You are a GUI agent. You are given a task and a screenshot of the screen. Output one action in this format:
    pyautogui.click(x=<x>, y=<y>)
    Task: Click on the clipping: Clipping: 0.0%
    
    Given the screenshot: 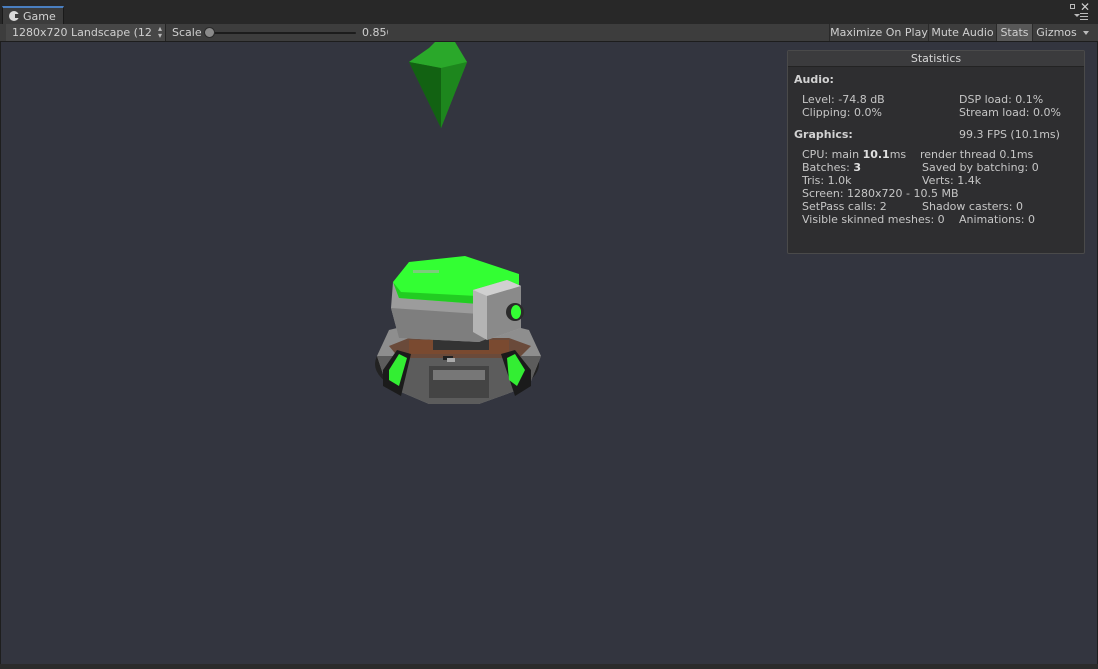 What is the action you would take?
    pyautogui.click(x=842, y=112)
    